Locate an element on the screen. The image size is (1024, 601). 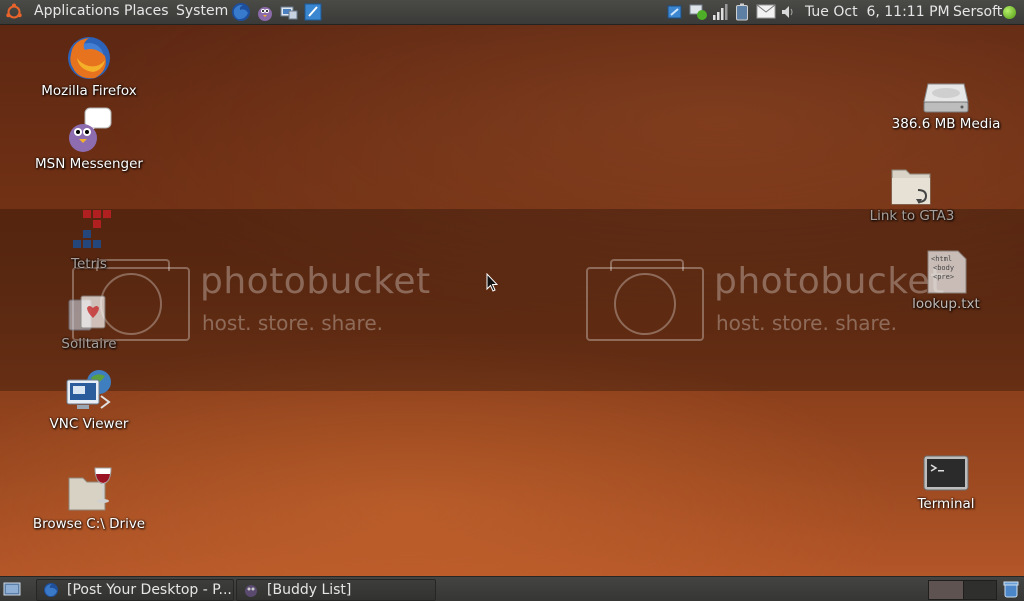
taskbar-button-buddy-list: [Buddy List] is located at coordinates (336, 590).